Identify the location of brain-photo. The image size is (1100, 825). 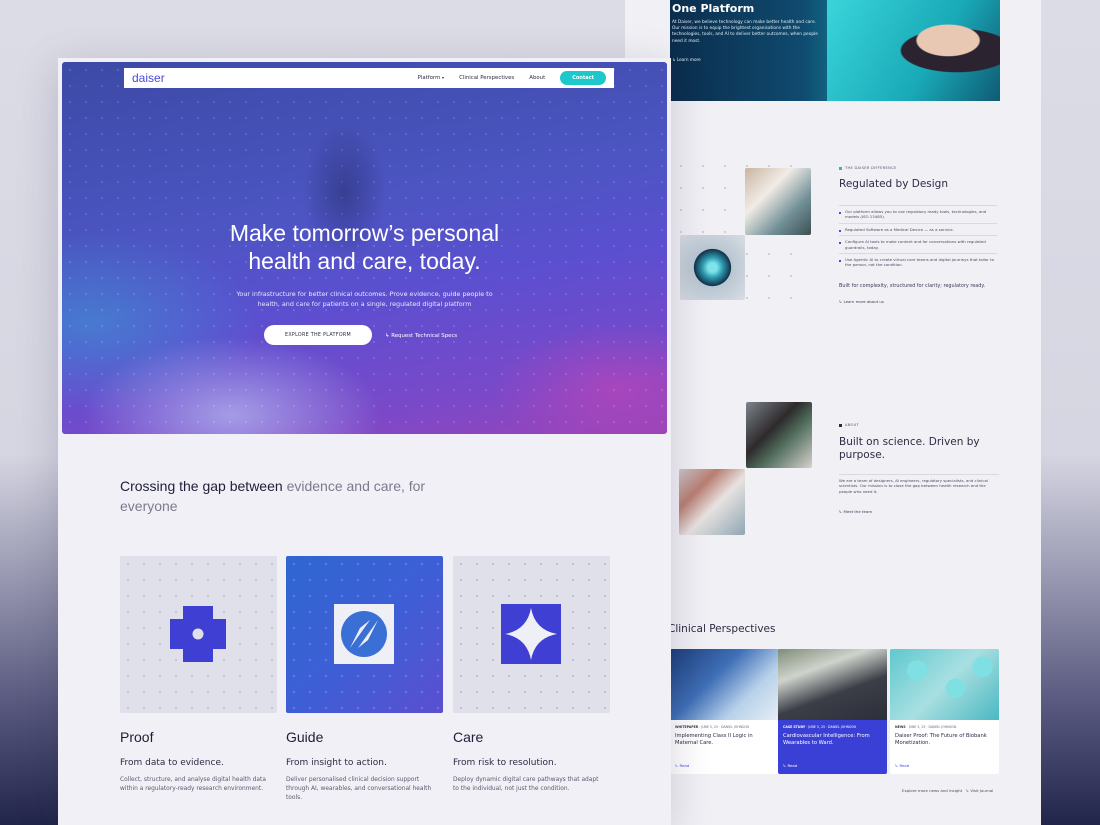
(712, 267).